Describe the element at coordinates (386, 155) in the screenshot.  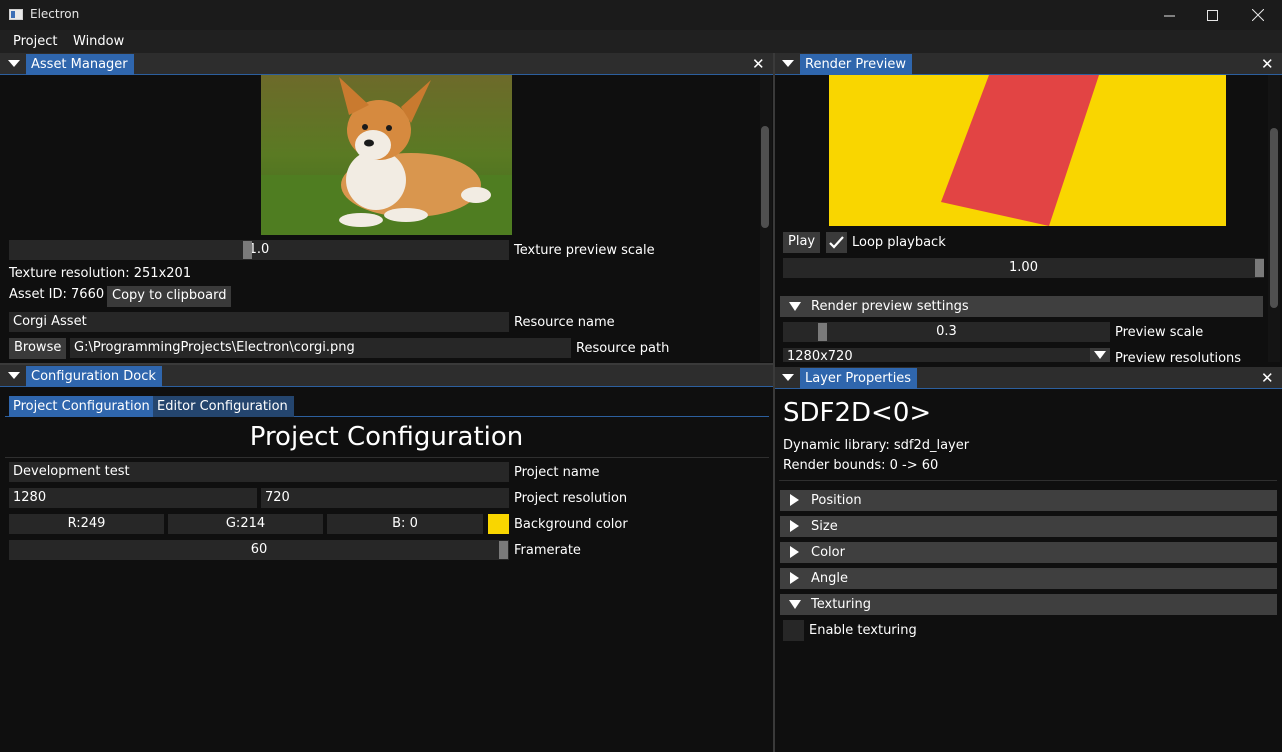
I see `texture-preview-image` at that location.